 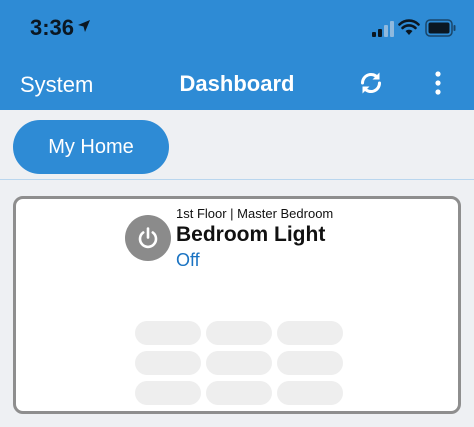 What do you see at coordinates (52, 27) in the screenshot?
I see `status-time: 3:36` at bounding box center [52, 27].